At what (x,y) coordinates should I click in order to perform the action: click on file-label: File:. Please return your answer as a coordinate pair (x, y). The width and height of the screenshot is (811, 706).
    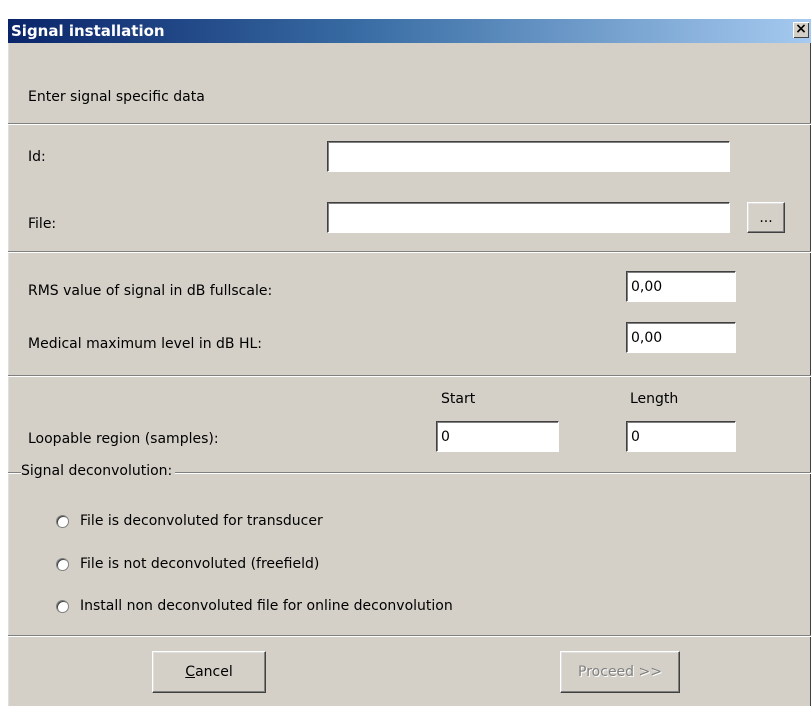
    Looking at the image, I should click on (42, 224).